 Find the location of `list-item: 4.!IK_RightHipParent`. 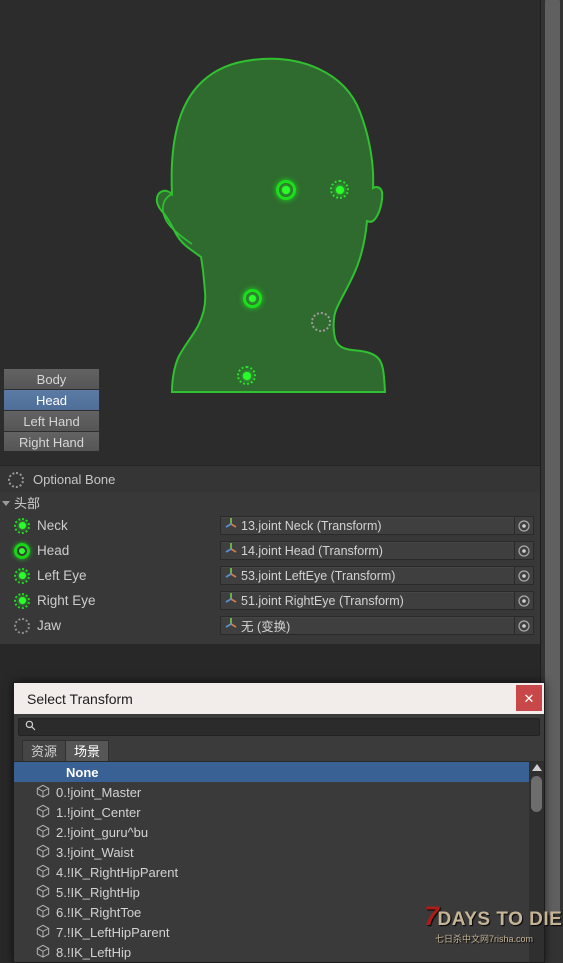

list-item: 4.!IK_RightHipParent is located at coordinates (279, 872).